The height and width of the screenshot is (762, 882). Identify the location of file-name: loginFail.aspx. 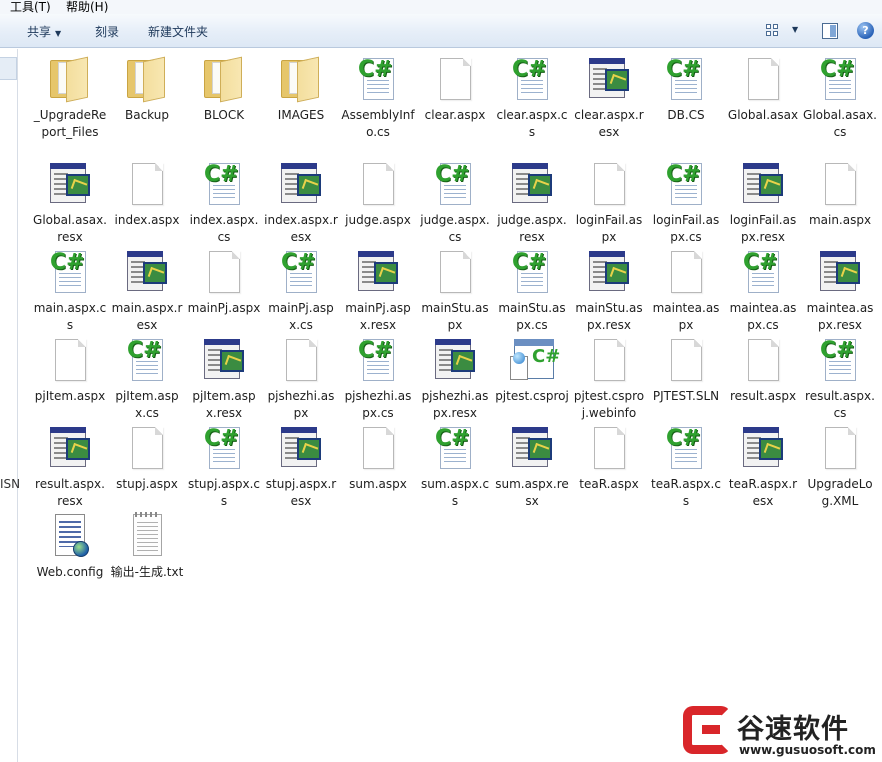
(609, 228).